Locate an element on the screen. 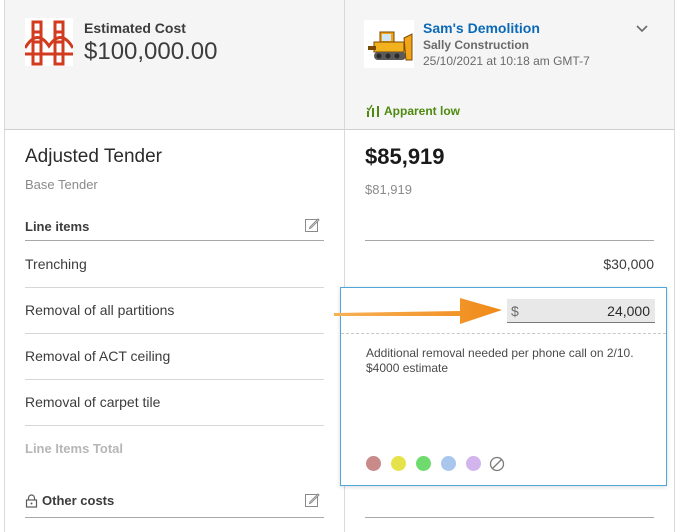 Image resolution: width=688 pixels, height=532 pixels. line-items-rule-right is located at coordinates (509, 240).